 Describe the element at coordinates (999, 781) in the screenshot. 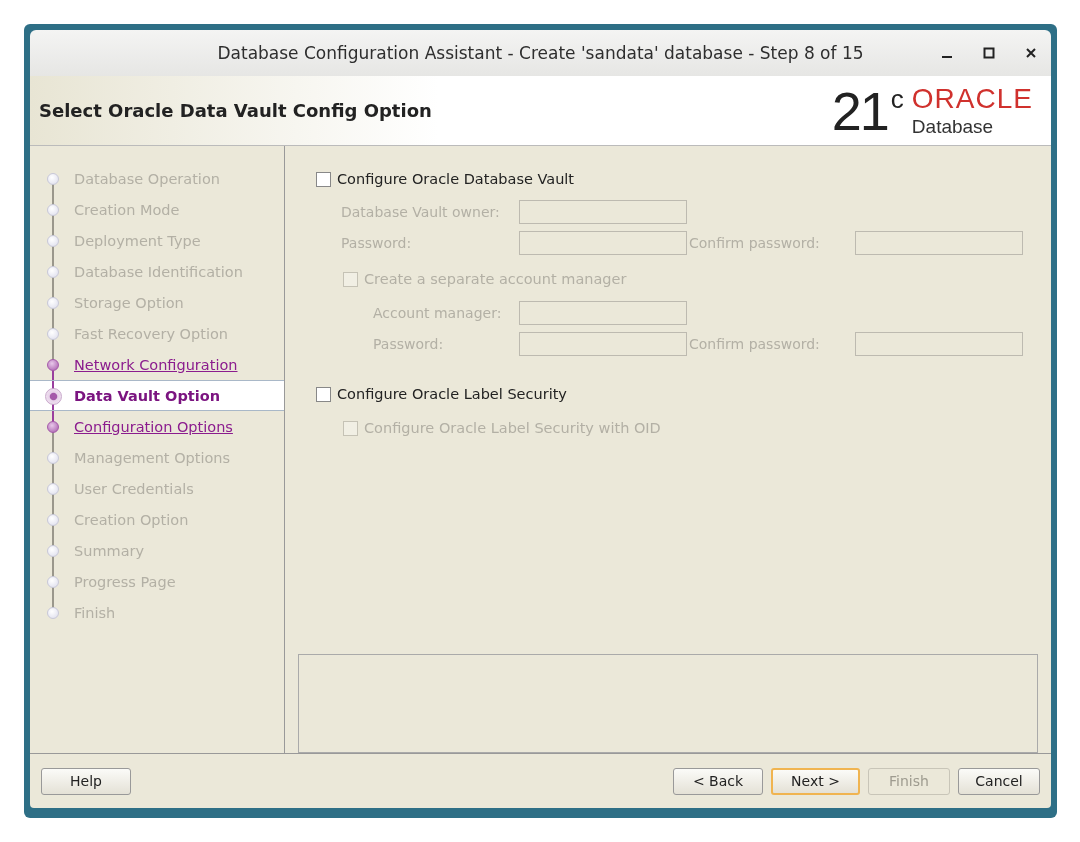

I see `dialog-button: Cancel` at that location.